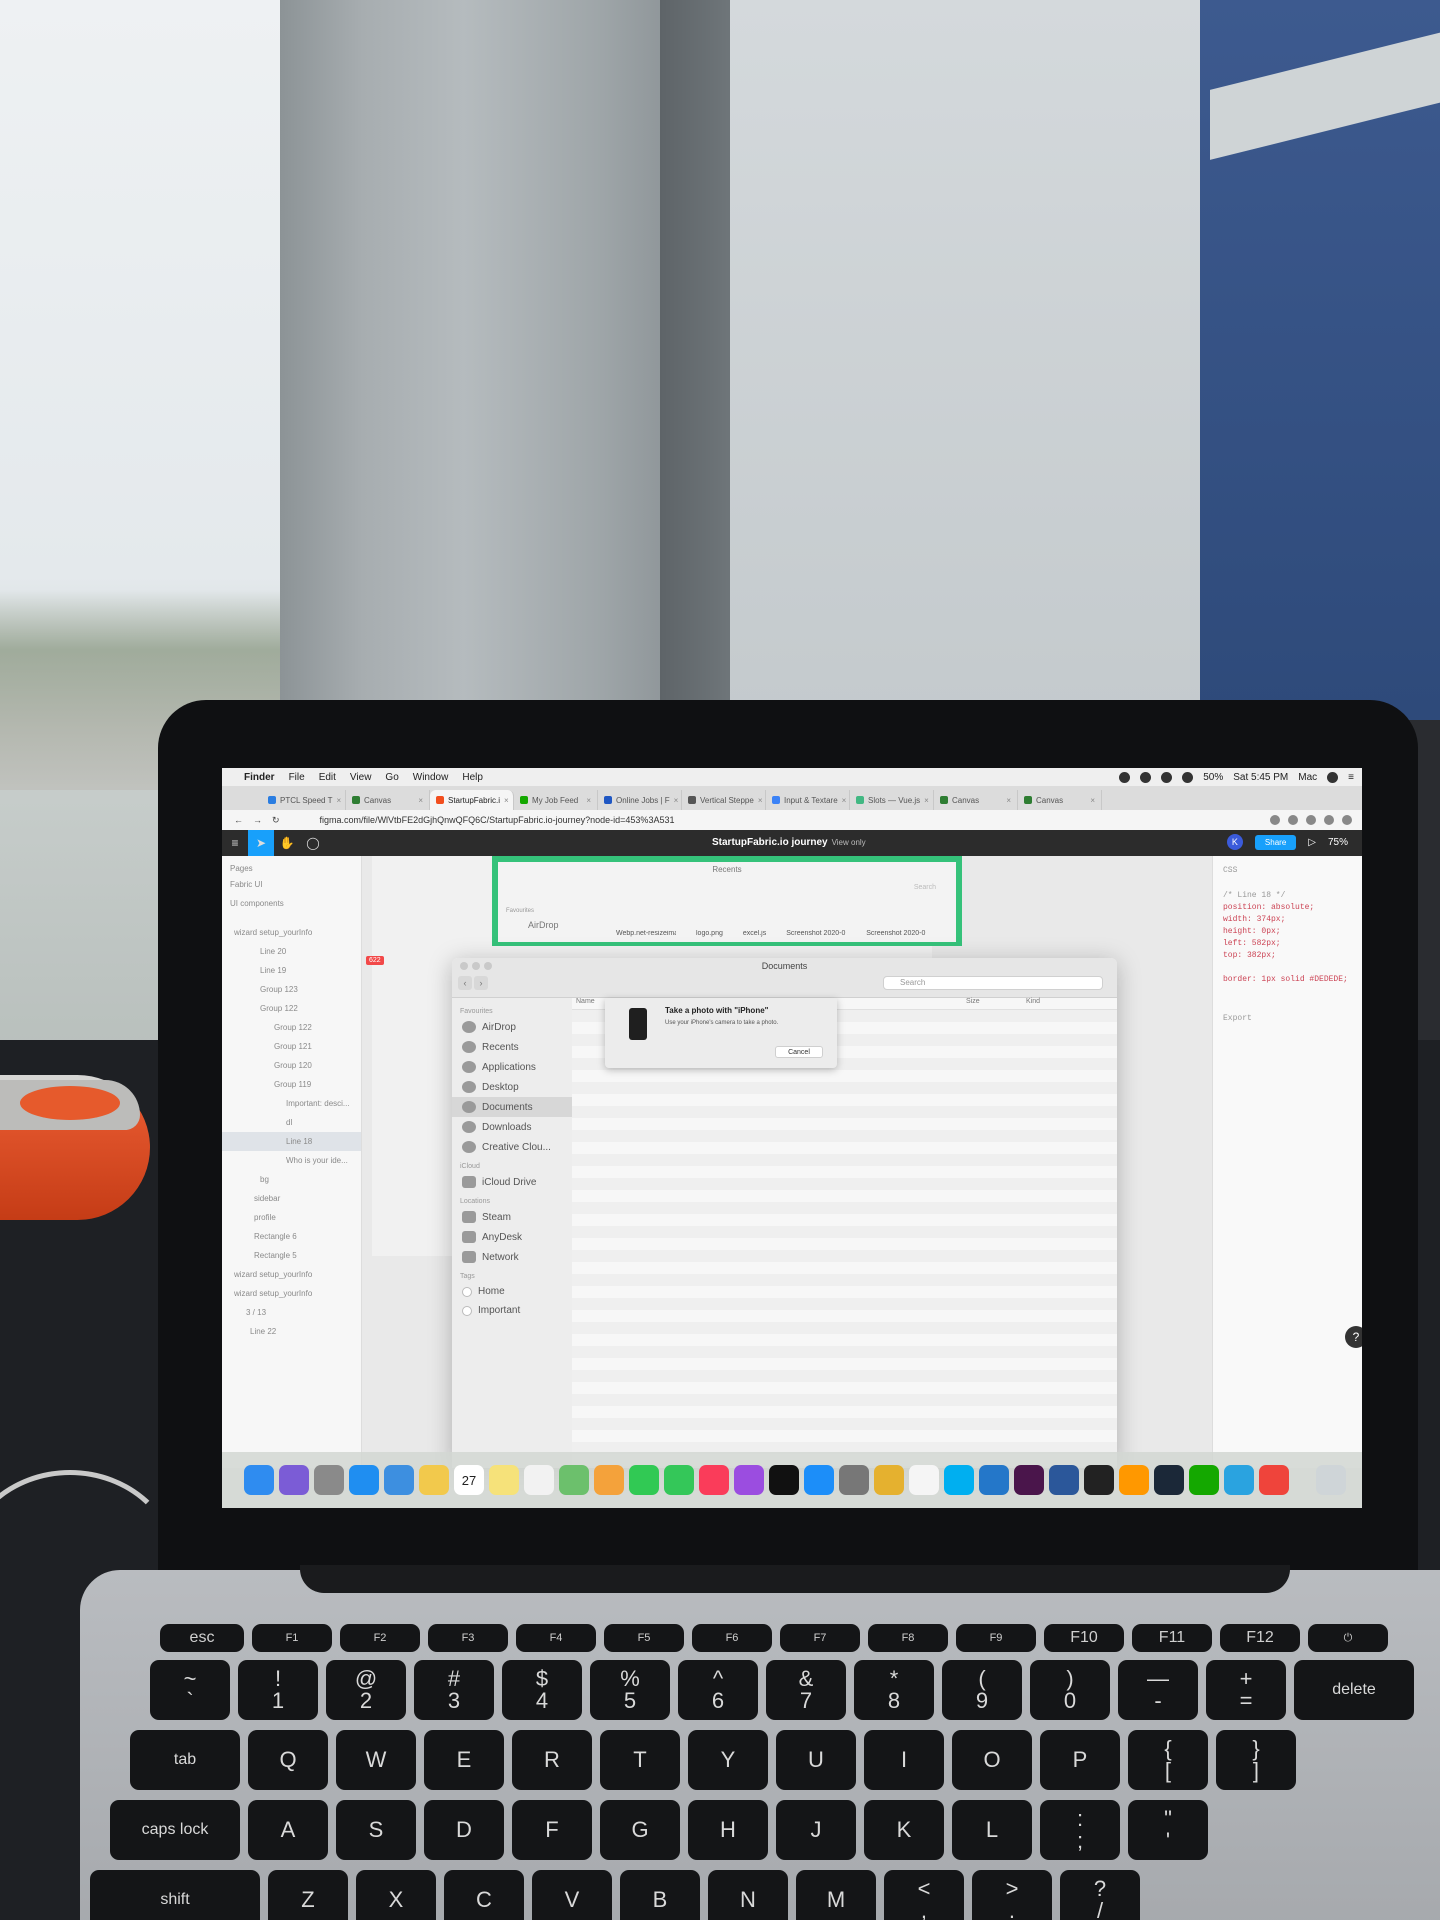 This screenshot has height=1920, width=1440. Describe the element at coordinates (175, 1895) in the screenshot. I see `key: shift` at that location.